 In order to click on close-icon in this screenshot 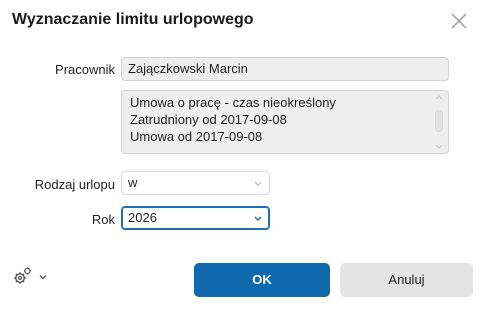, I will do `click(459, 21)`.